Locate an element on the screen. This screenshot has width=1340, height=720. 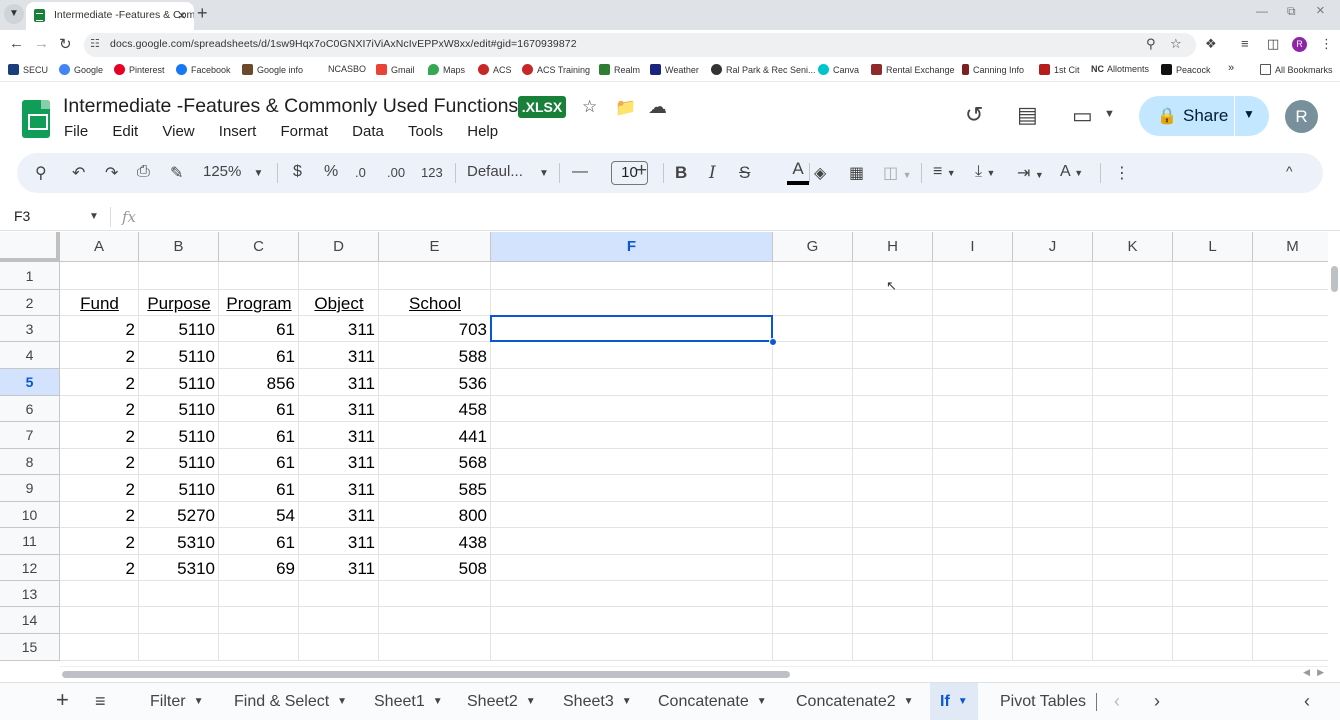
cell-a9: 2 is located at coordinates (99, 488).